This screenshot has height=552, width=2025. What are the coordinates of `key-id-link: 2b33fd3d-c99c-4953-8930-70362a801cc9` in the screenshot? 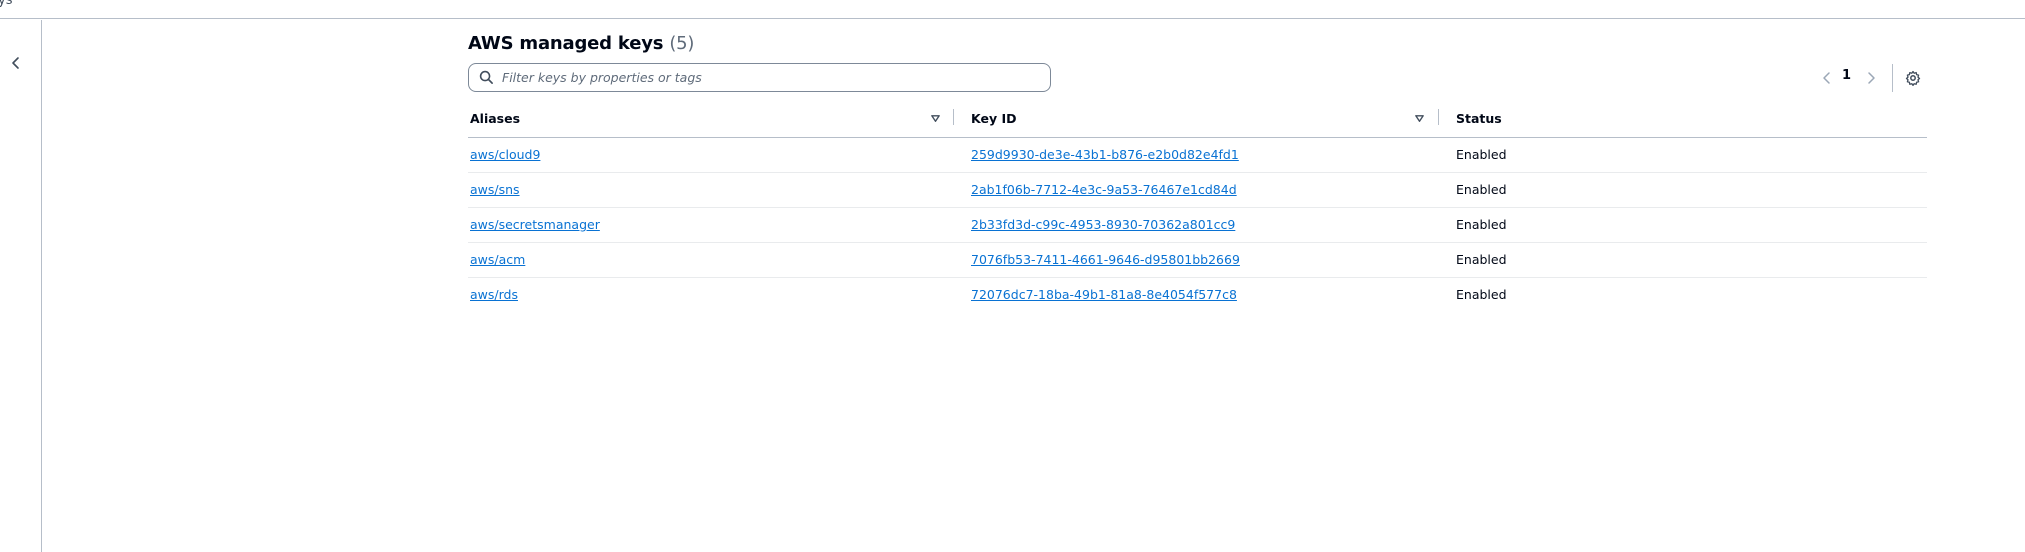 It's located at (1103, 224).